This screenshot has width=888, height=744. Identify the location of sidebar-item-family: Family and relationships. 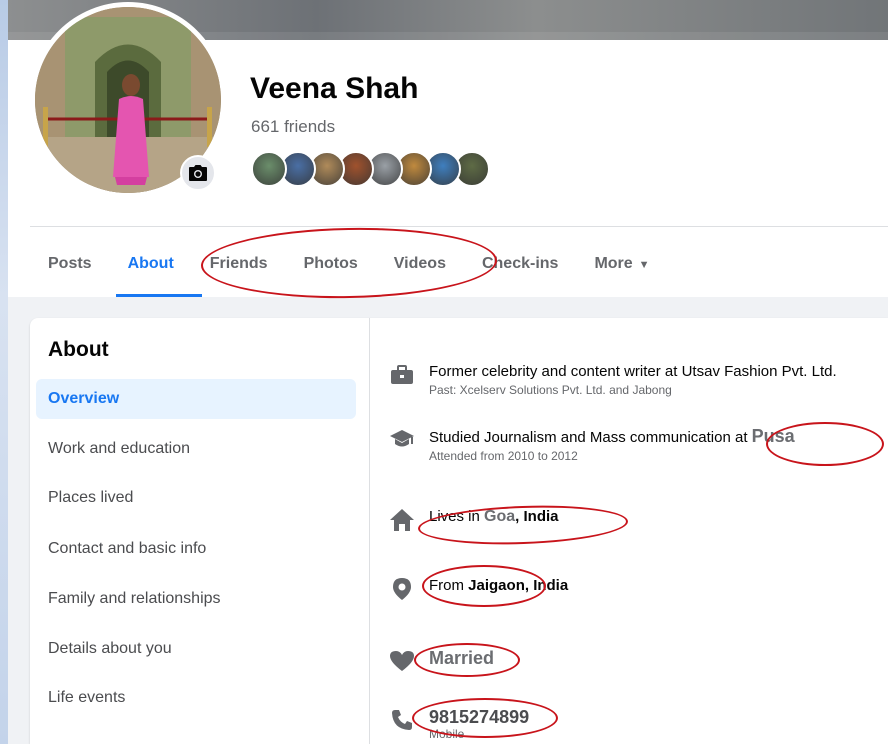
(196, 599).